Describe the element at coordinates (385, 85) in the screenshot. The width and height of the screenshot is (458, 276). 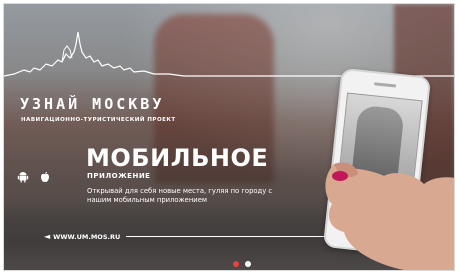
I see `phone-speaker` at that location.